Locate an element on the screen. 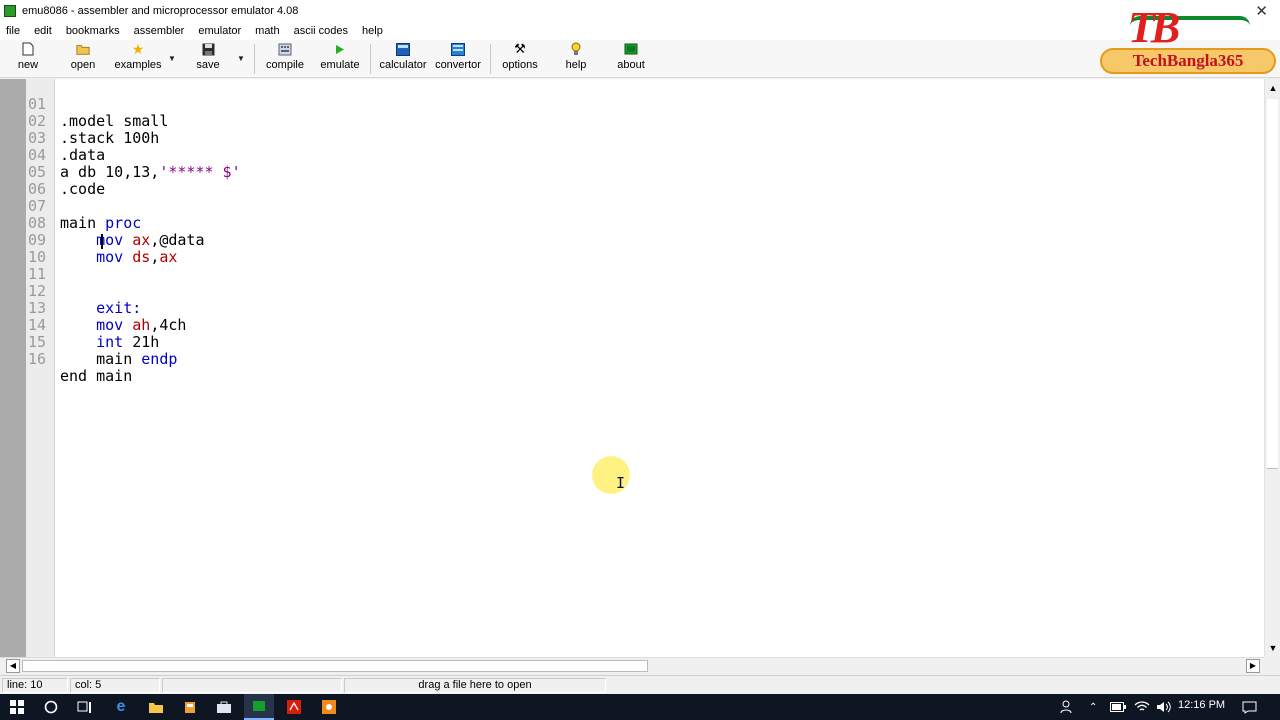 This screenshot has height=720, width=1280. scroll-left-icon: ◀ is located at coordinates (13, 666).